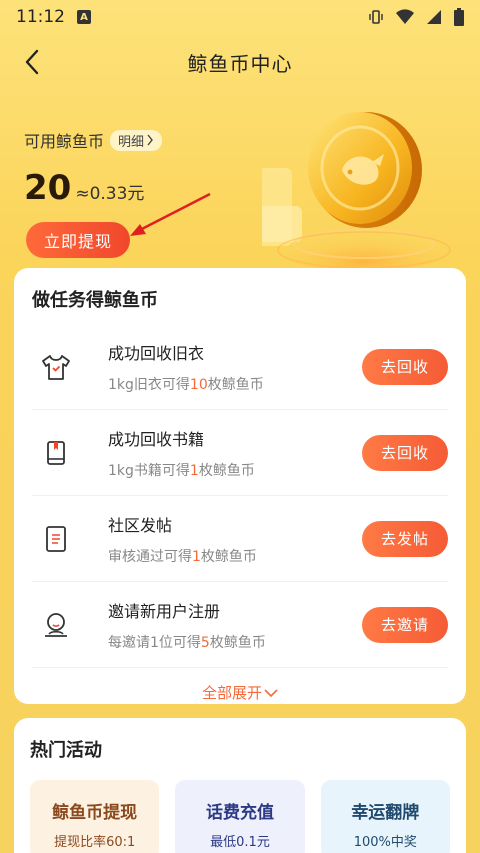 The width and height of the screenshot is (480, 853). What do you see at coordinates (66, 750) in the screenshot?
I see `hot-section-title: 热门活动` at bounding box center [66, 750].